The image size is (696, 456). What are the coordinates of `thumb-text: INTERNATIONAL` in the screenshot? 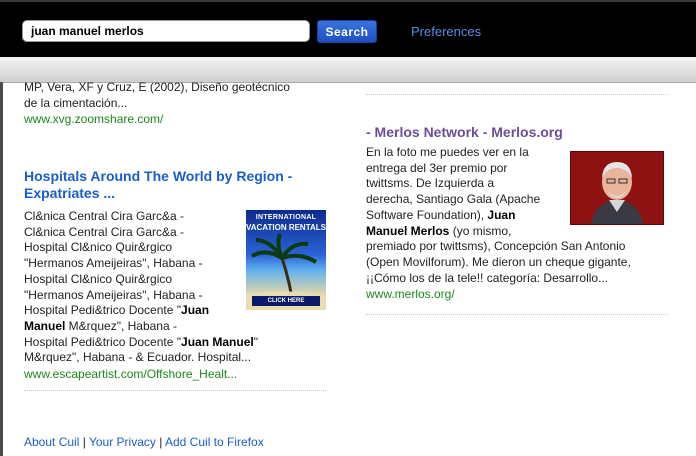 It's located at (286, 217).